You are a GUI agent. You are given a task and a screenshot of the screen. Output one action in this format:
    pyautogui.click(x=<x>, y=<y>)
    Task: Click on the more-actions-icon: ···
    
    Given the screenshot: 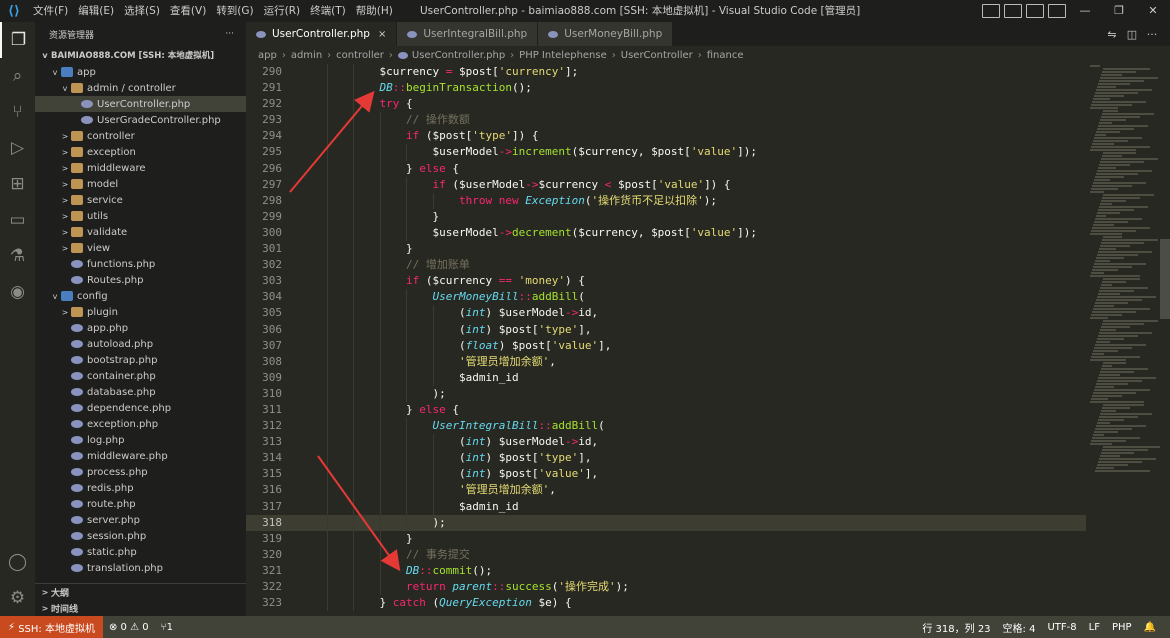 What is the action you would take?
    pyautogui.click(x=1152, y=34)
    